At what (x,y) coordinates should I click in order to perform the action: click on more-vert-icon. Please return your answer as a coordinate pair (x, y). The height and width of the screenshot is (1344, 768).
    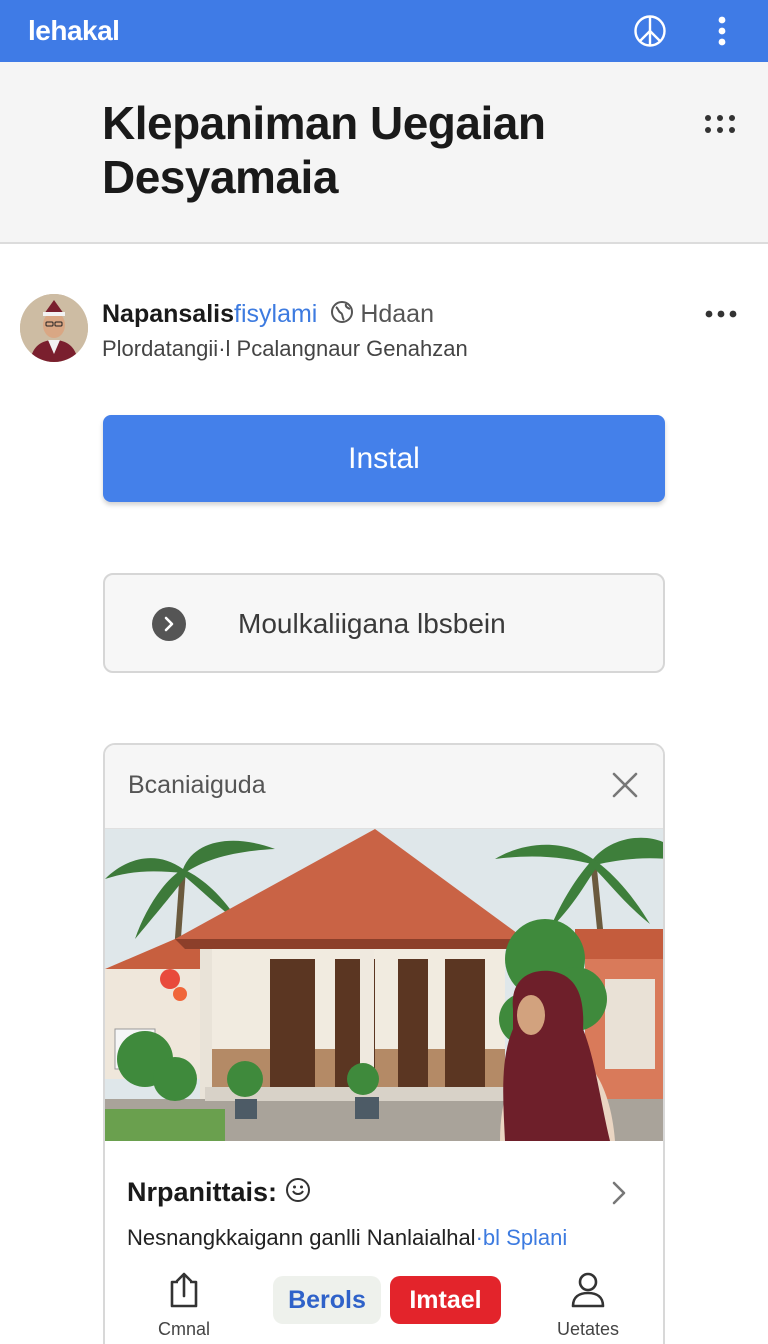
    Looking at the image, I should click on (722, 31).